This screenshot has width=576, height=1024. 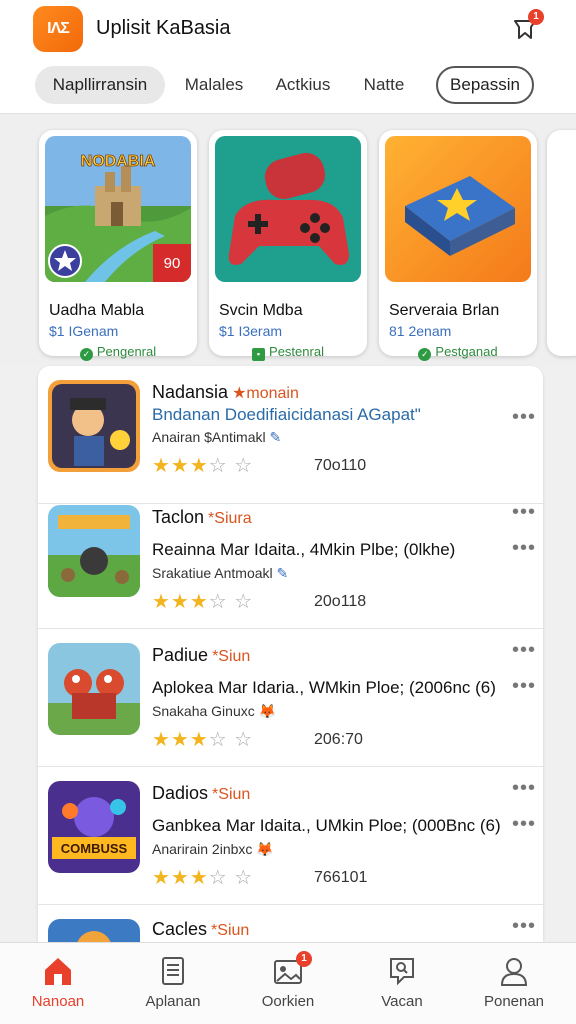 I want to click on app-name: Cacles *Siun, so click(x=201, y=929).